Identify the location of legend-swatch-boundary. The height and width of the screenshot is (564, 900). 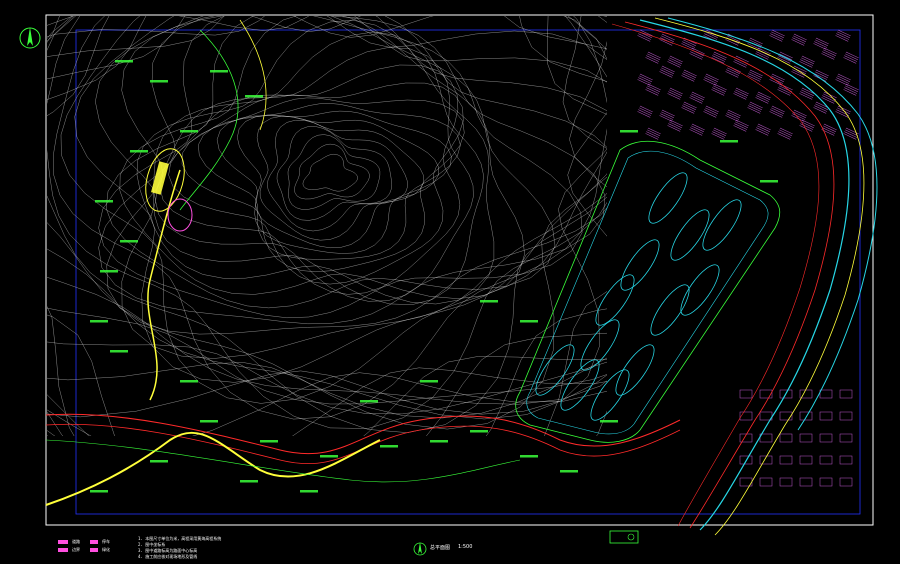
(63, 550).